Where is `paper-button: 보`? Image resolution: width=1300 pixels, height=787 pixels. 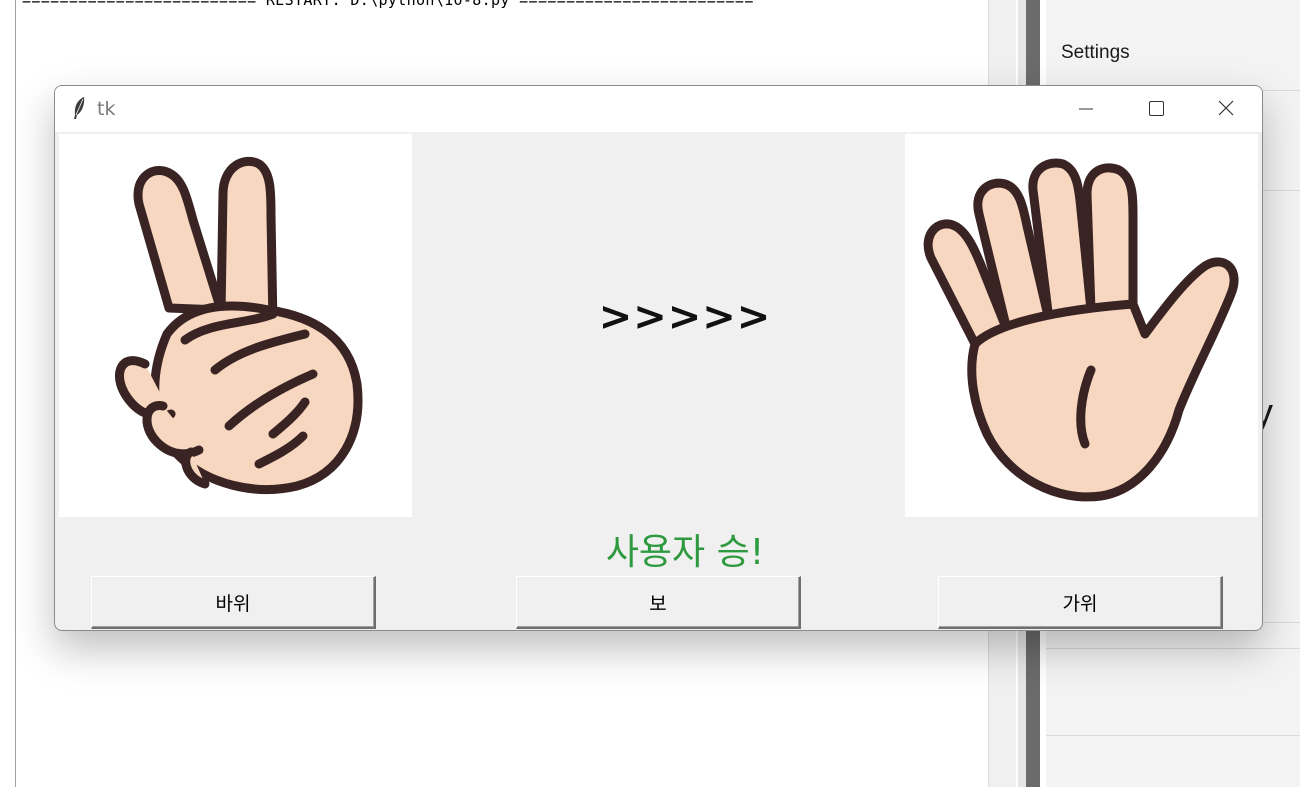 paper-button: 보 is located at coordinates (658, 602).